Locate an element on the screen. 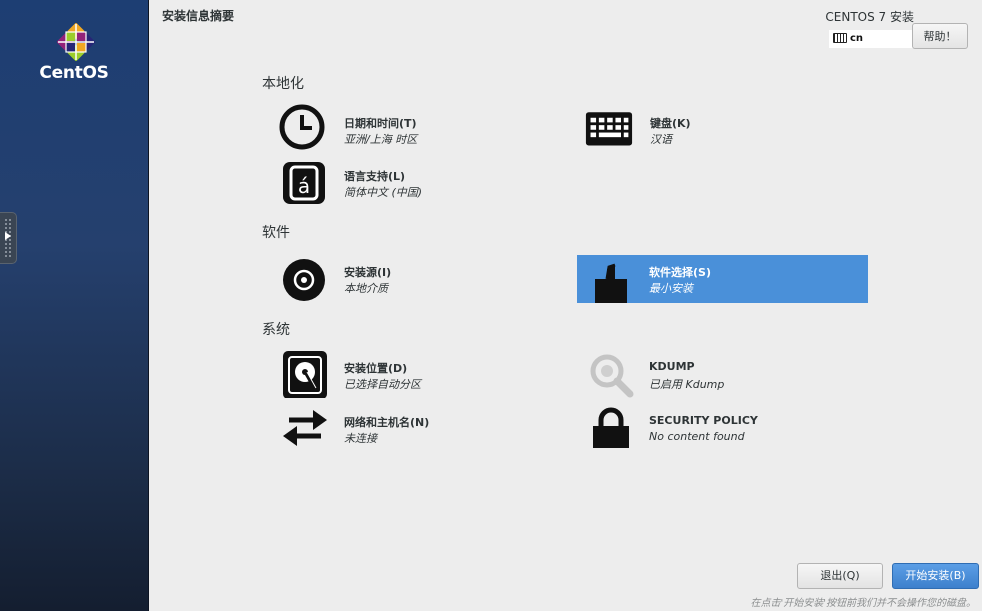 This screenshot has width=982, height=611. hard-disk-icon is located at coordinates (305, 374).